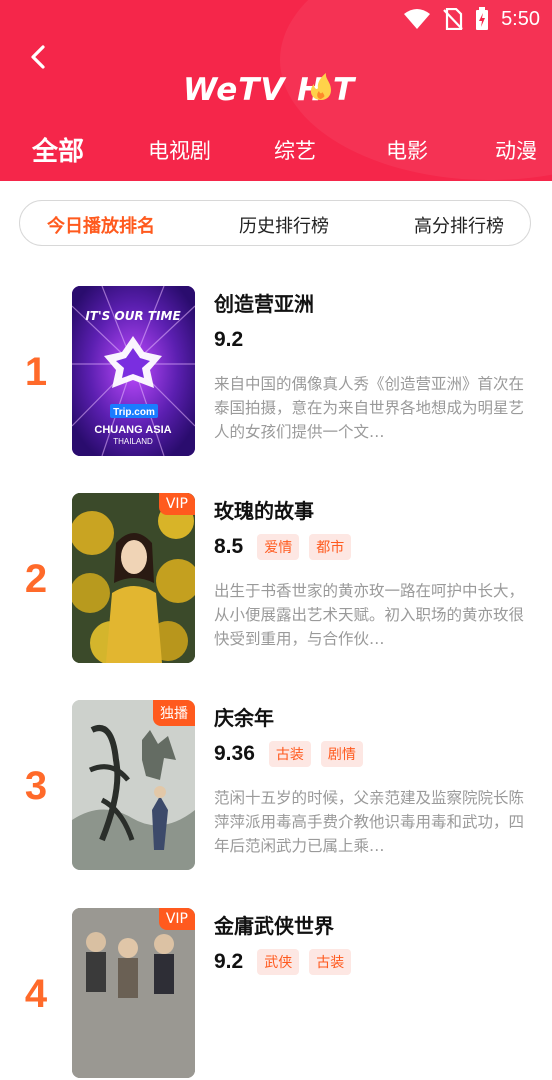 The height and width of the screenshot is (1080, 552). What do you see at coordinates (132, 430) in the screenshot?
I see `poster-show-name: CHUANG ASIA` at bounding box center [132, 430].